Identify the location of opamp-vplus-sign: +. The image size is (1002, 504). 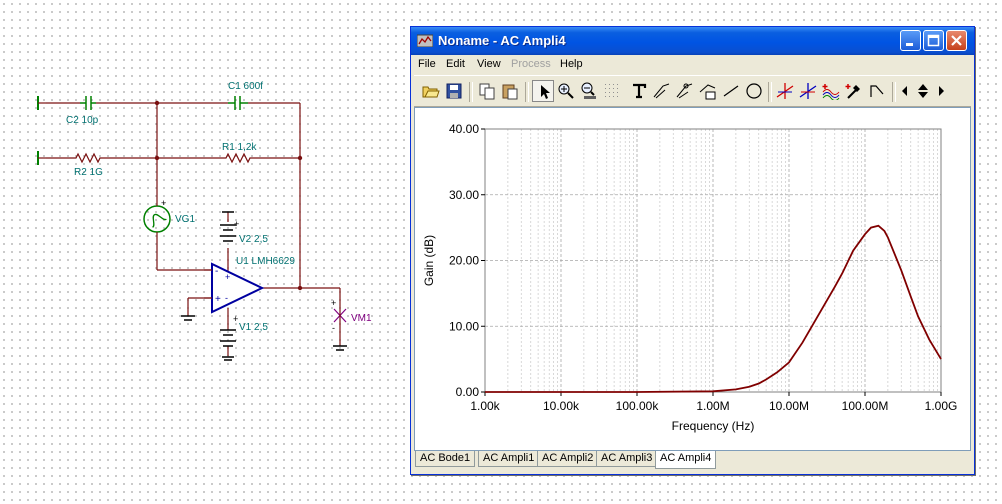
(227, 277).